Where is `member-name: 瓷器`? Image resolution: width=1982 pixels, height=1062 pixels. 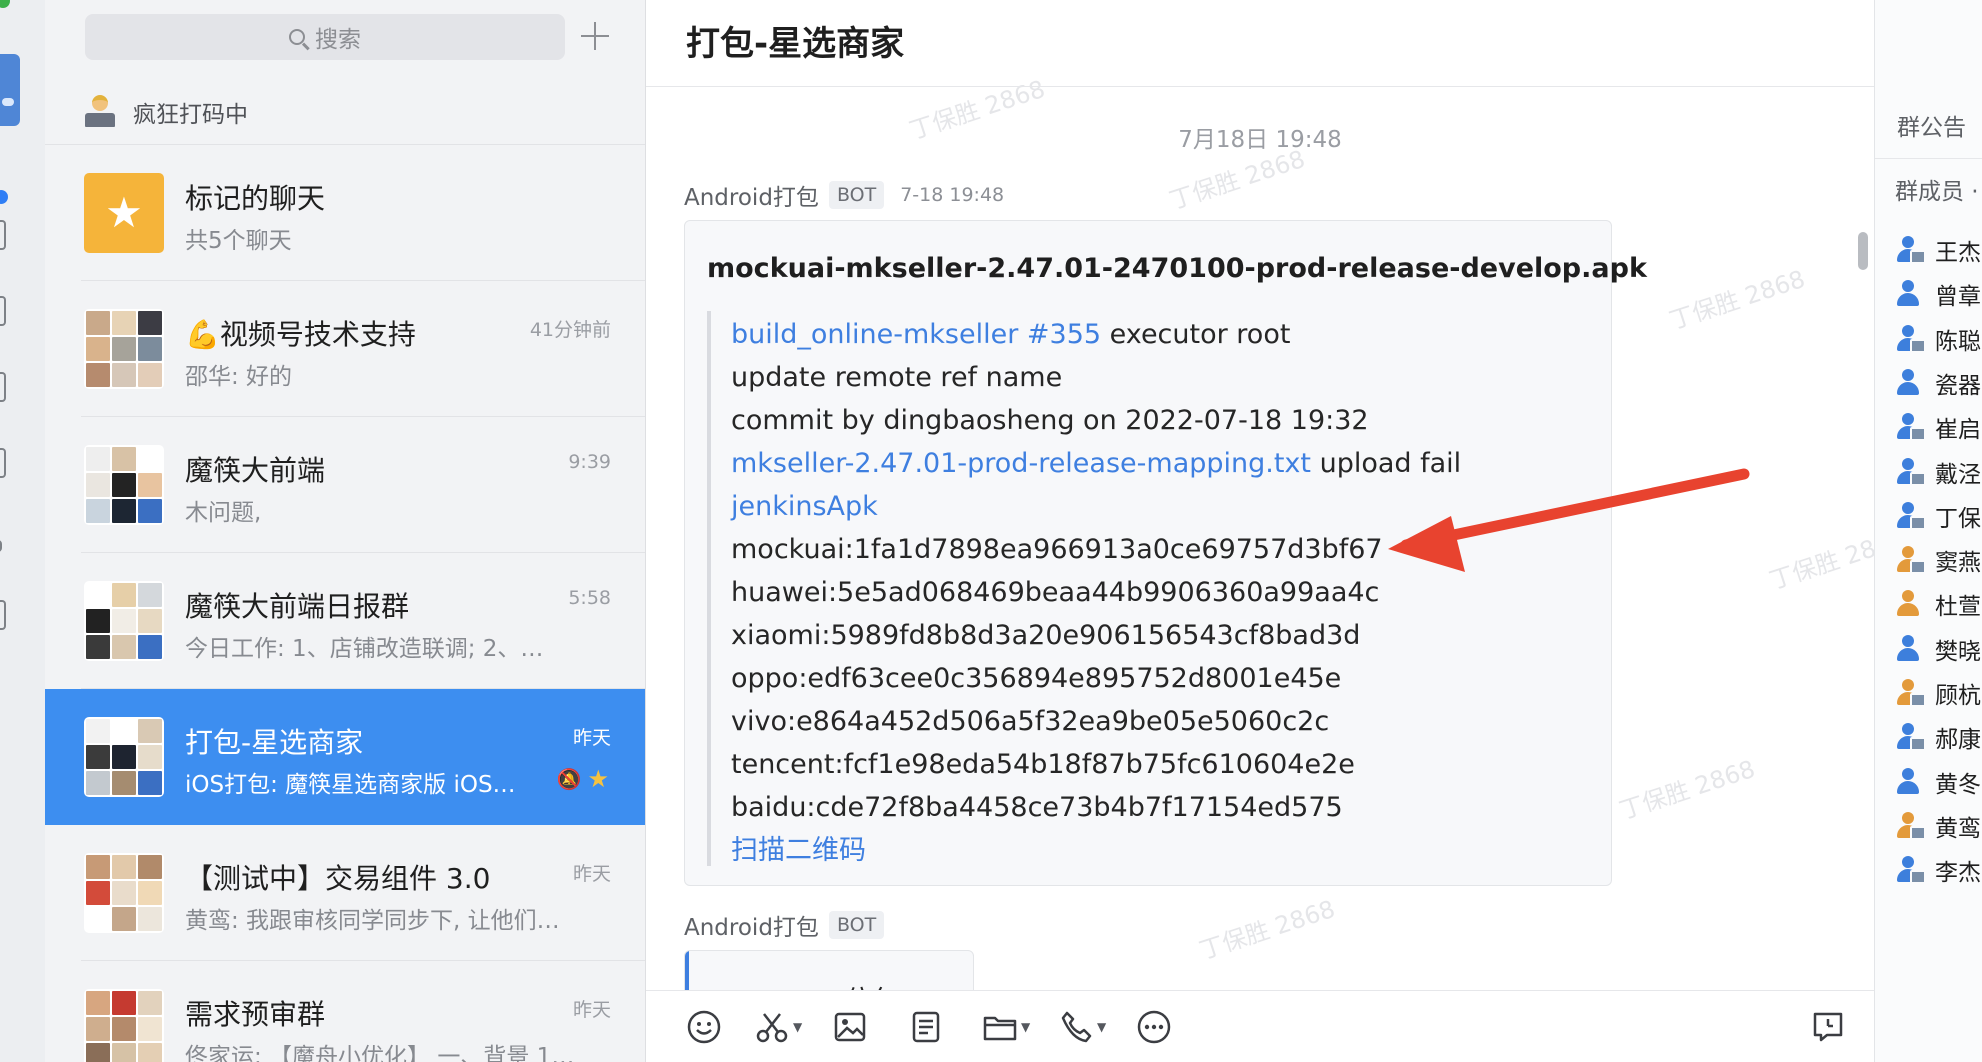 member-name: 瓷器 is located at coordinates (1958, 385).